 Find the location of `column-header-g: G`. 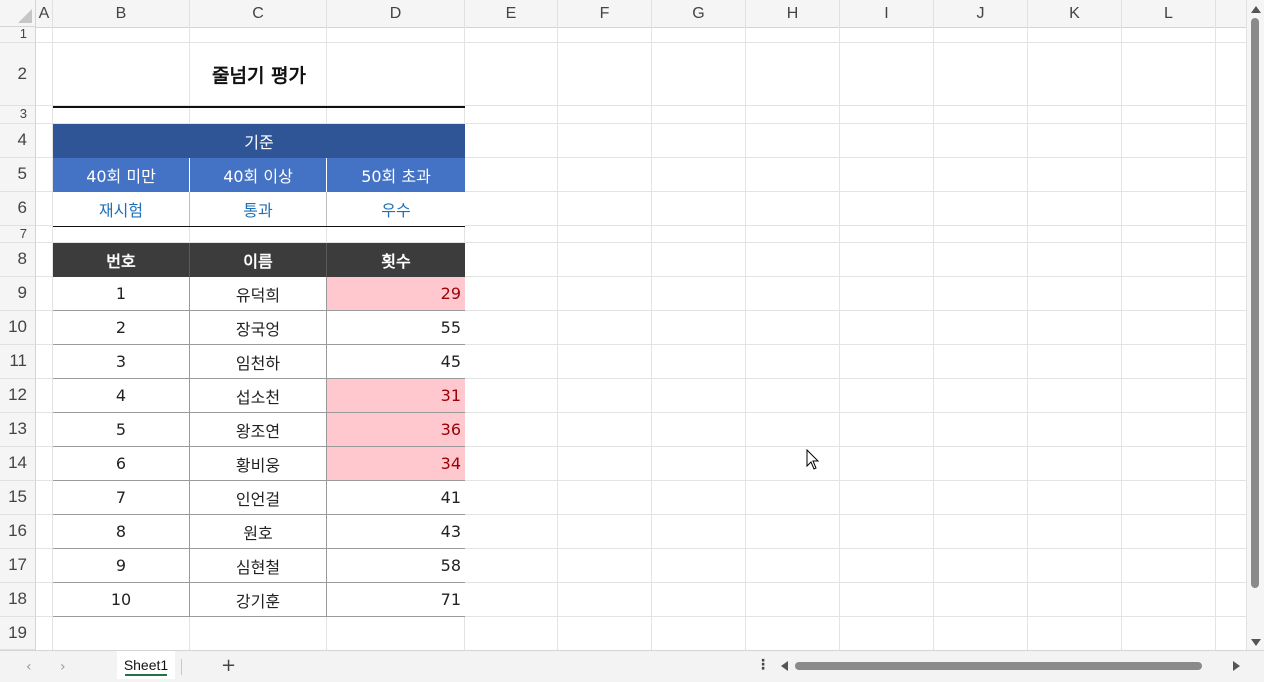

column-header-g: G is located at coordinates (699, 13).